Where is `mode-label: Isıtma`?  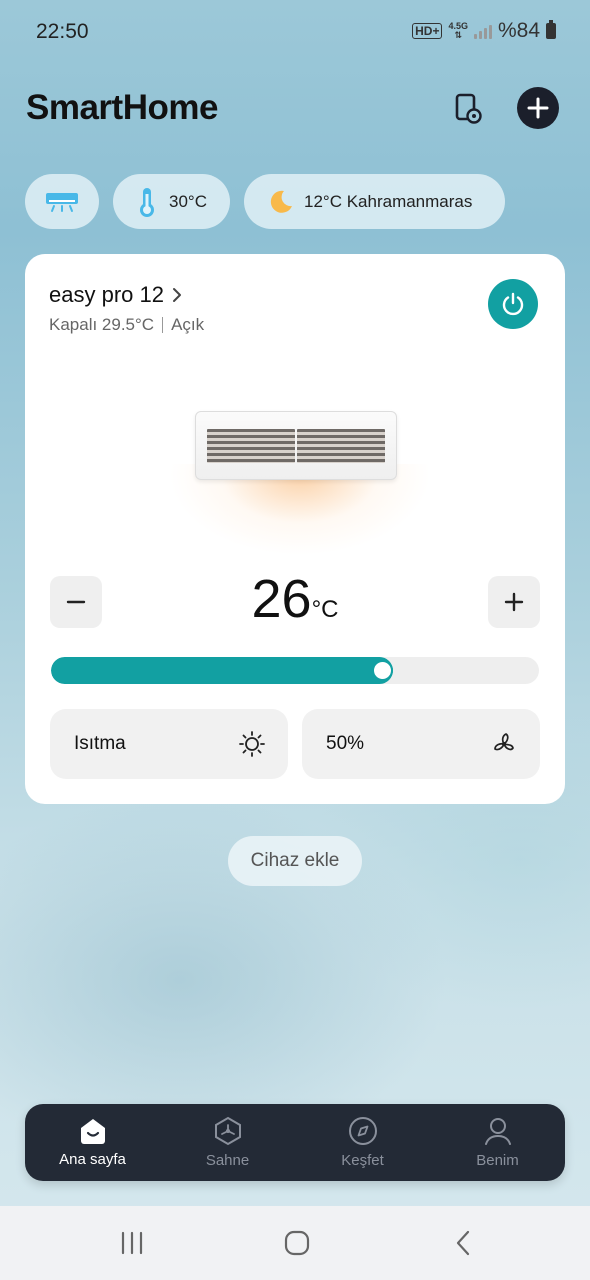
mode-label: Isıtma is located at coordinates (100, 743).